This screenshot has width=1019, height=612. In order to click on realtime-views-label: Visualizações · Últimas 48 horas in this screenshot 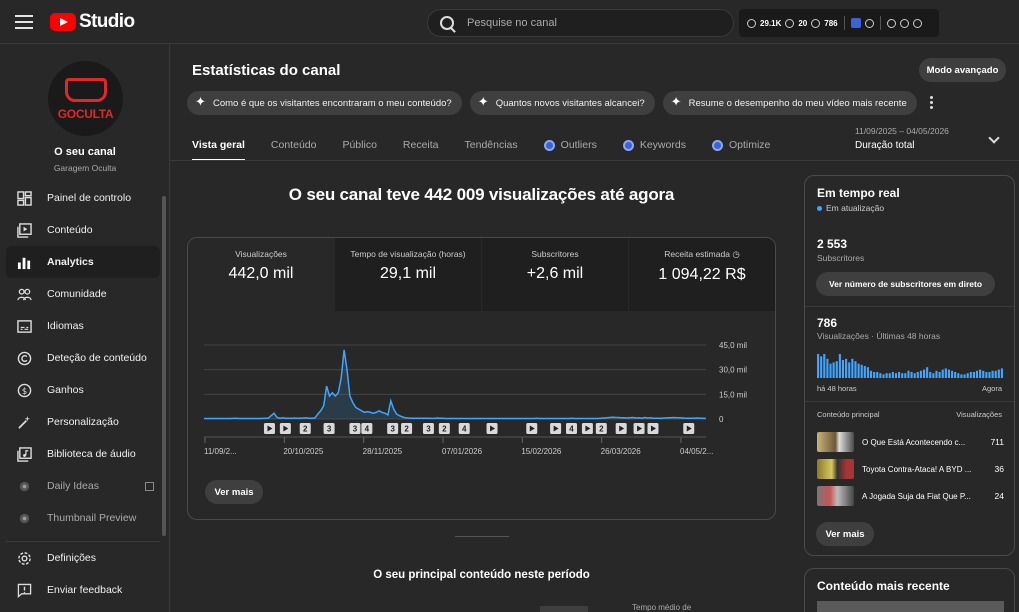, I will do `click(879, 336)`.